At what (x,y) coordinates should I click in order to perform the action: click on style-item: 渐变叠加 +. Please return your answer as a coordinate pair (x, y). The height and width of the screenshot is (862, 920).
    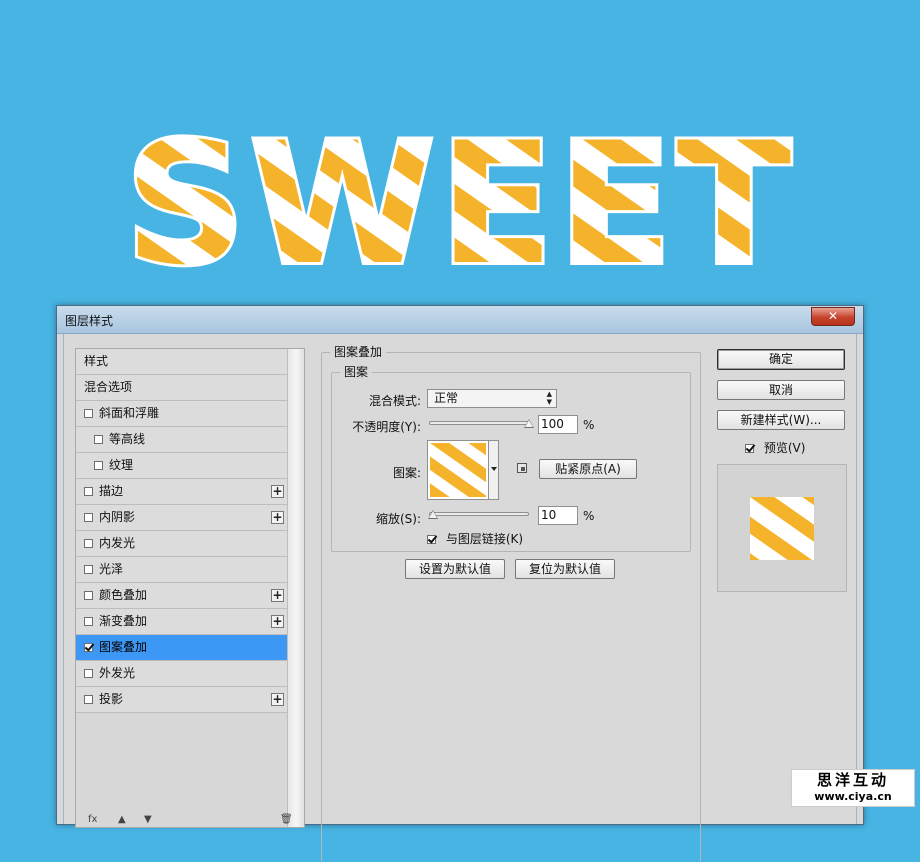
    Looking at the image, I should click on (182, 622).